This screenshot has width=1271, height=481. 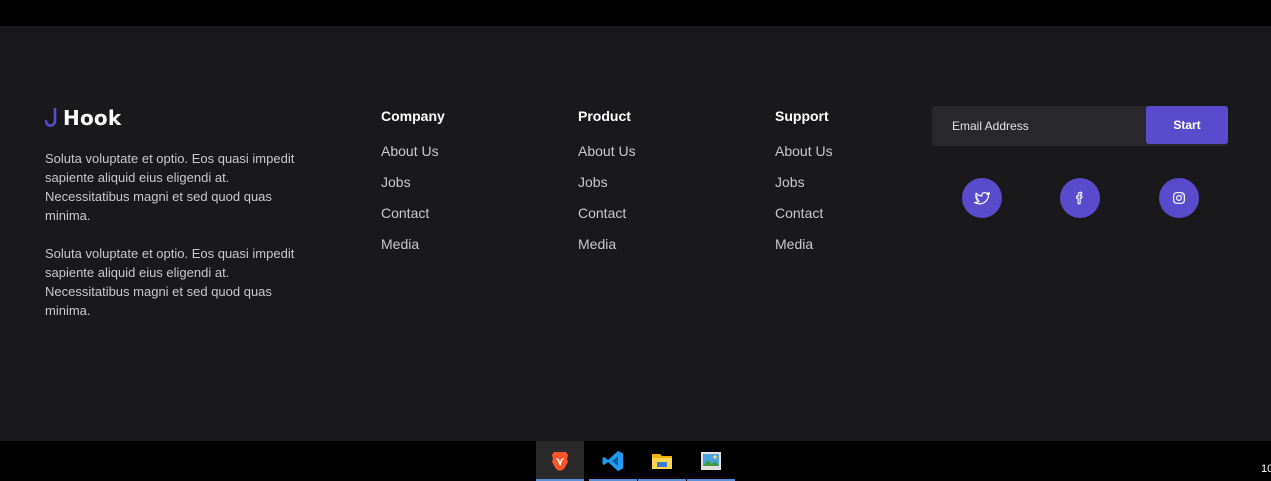 I want to click on footer-column-support: Support About Us Jobs Contact Media, so click(x=804, y=188).